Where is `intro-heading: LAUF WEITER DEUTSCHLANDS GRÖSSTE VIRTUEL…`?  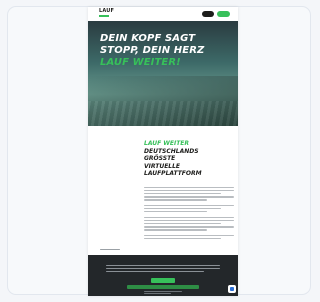 intro-heading: LAUF WEITER DEUTSCHLANDS GRÖSSTE VIRTUEL… is located at coordinates (189, 159).